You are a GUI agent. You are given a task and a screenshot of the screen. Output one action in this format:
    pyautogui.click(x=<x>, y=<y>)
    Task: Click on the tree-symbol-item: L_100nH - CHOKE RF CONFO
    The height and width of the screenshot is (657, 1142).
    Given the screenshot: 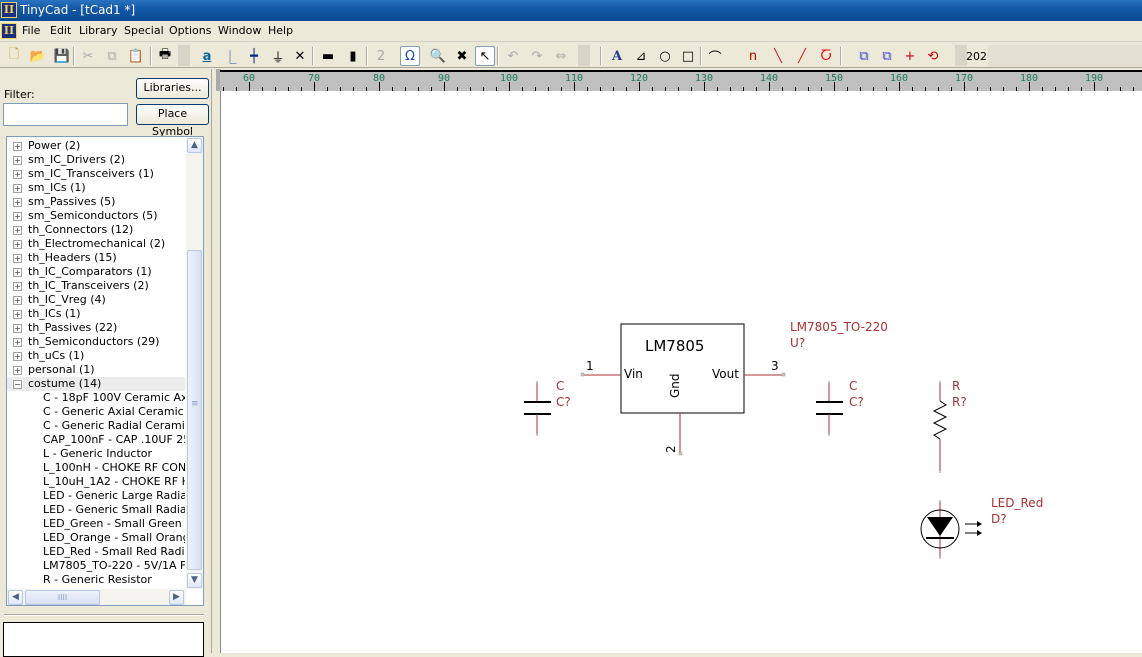 What is the action you would take?
    pyautogui.click(x=96, y=468)
    